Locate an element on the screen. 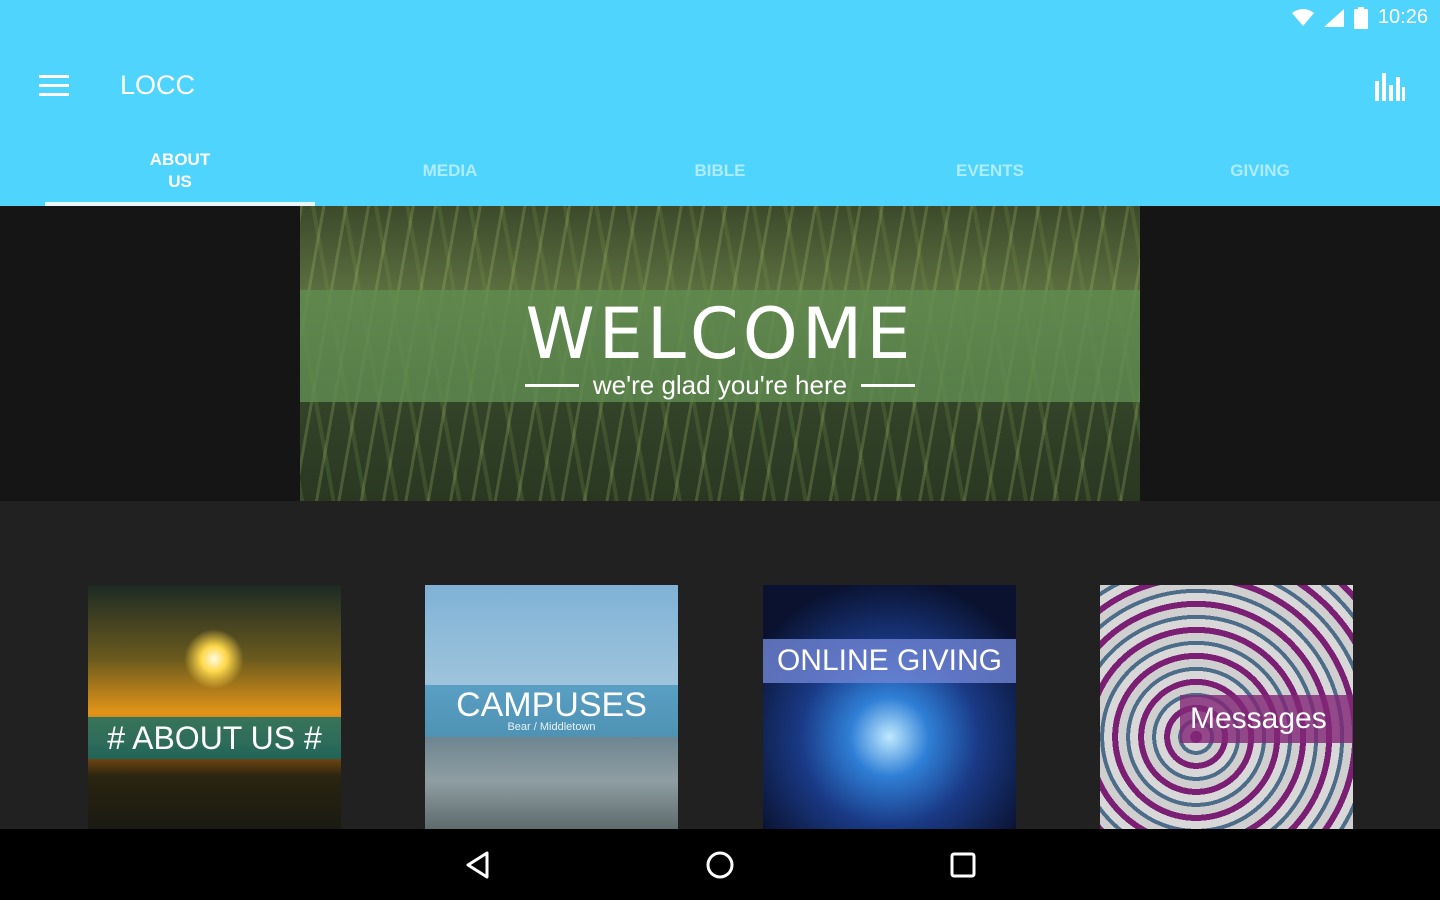  card-label: # ABOUT US # is located at coordinates (214, 738).